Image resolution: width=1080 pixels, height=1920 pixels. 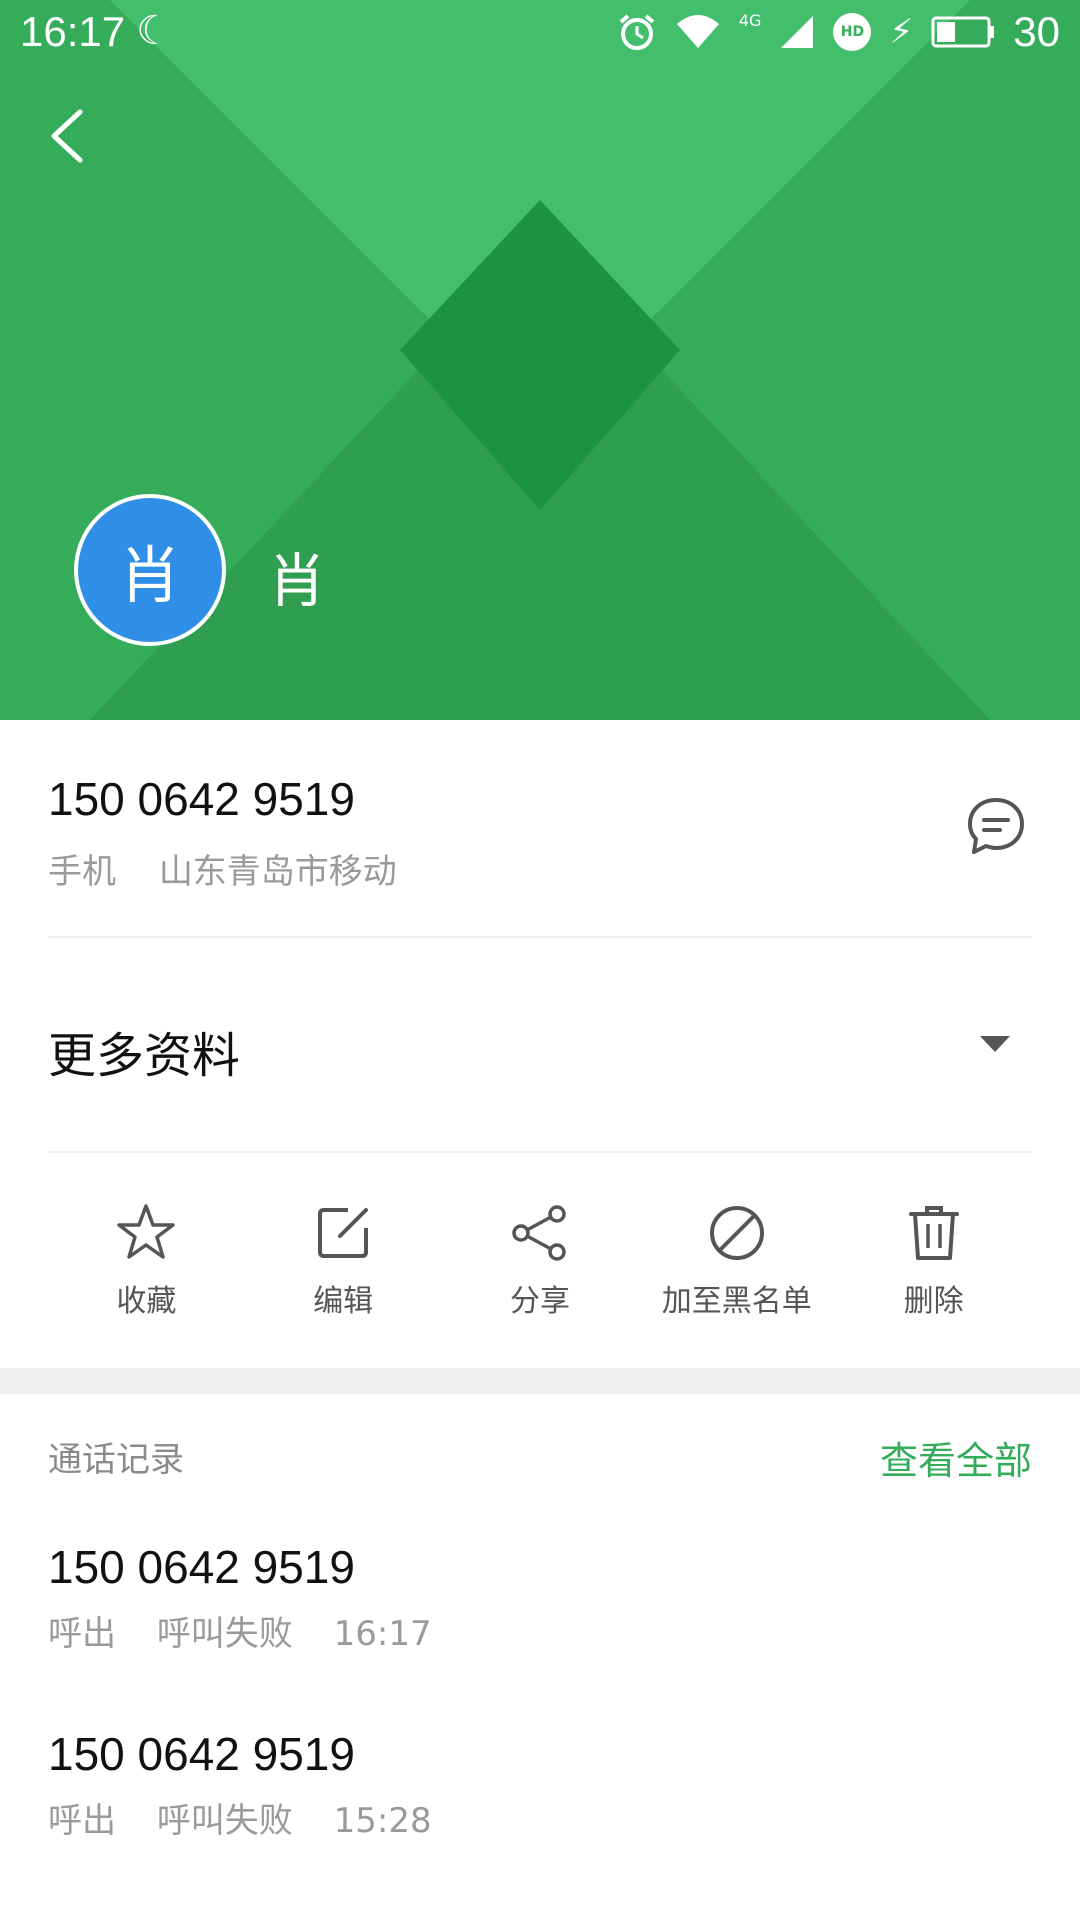 I want to click on star-icon, so click(x=146, y=1231).